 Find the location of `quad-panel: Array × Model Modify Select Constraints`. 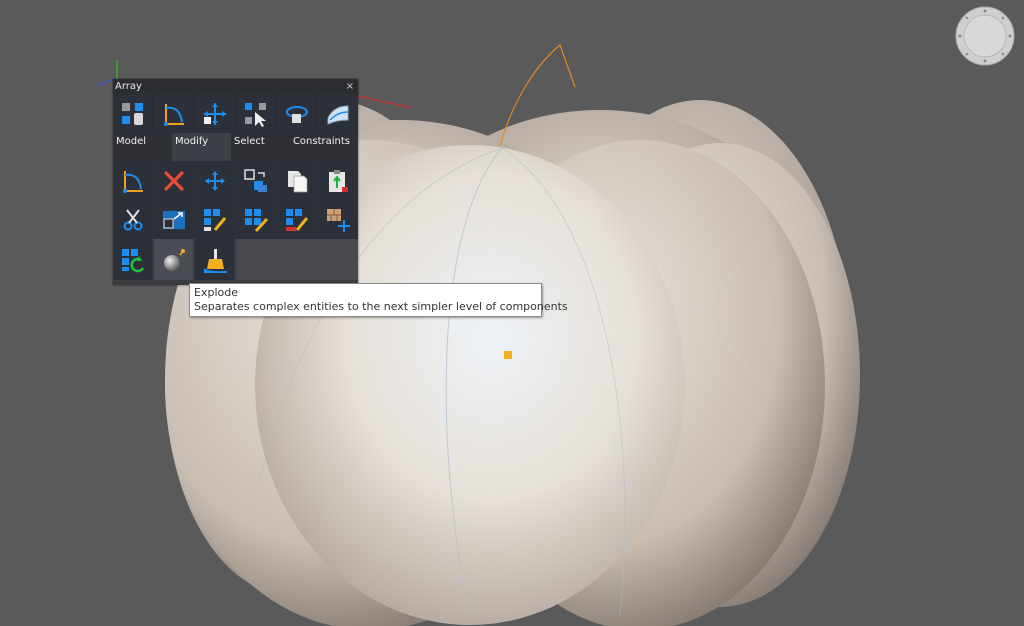

quad-panel: Array × Model Modify Select Constraints is located at coordinates (235, 182).